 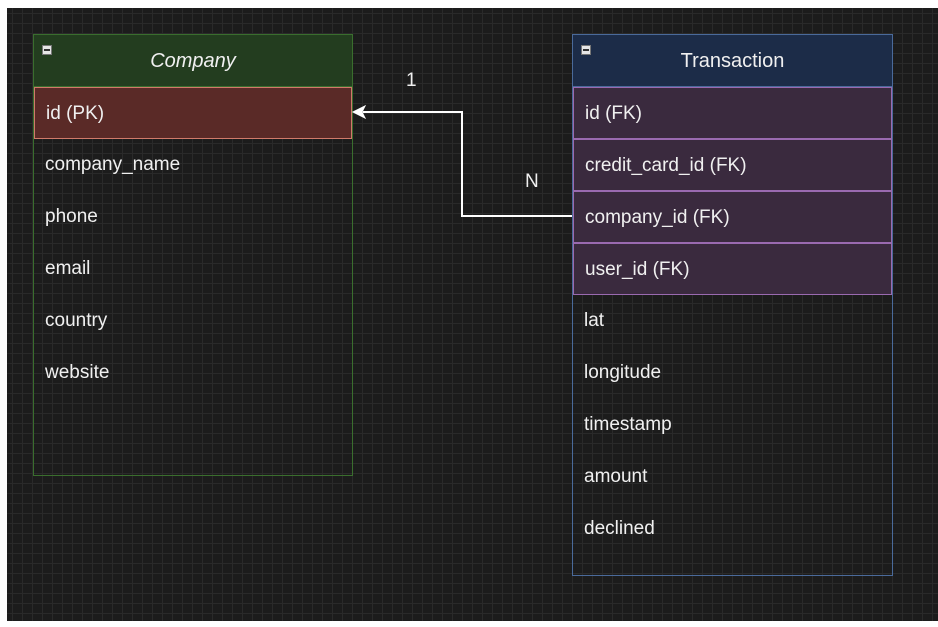 I want to click on relationship-edges, so click(x=461, y=160).